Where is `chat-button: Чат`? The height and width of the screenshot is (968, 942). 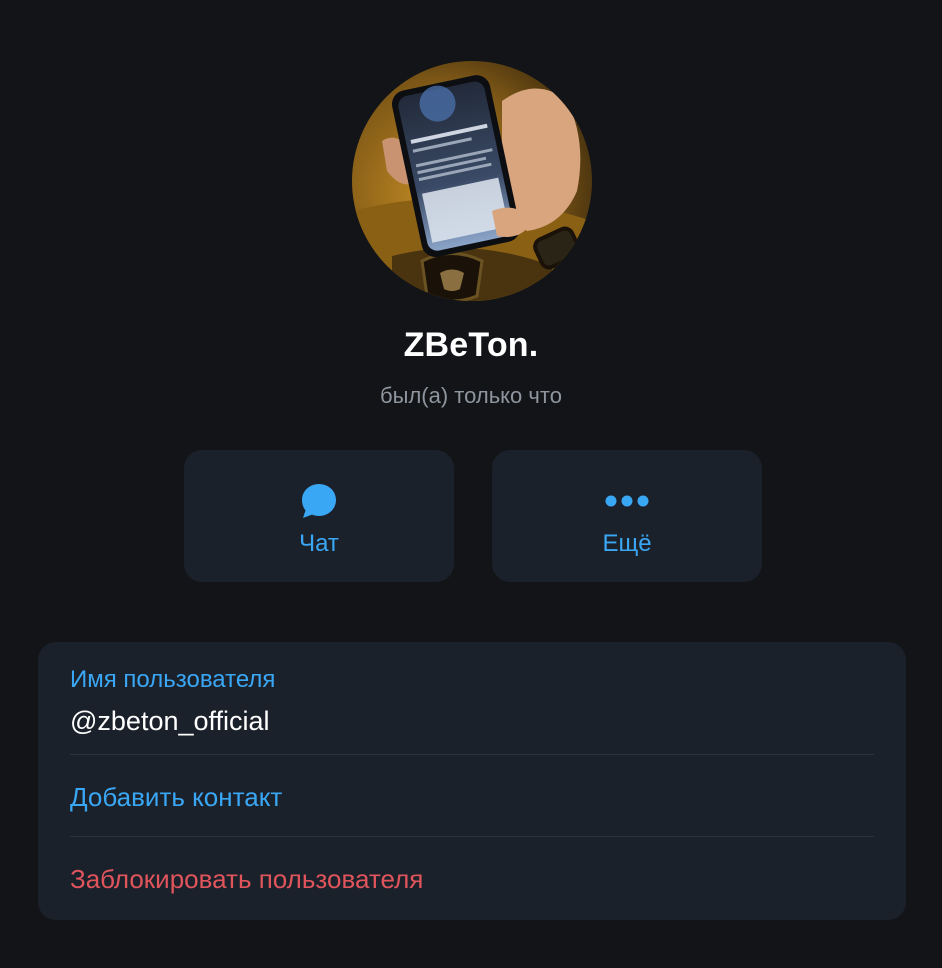 chat-button: Чат is located at coordinates (319, 516).